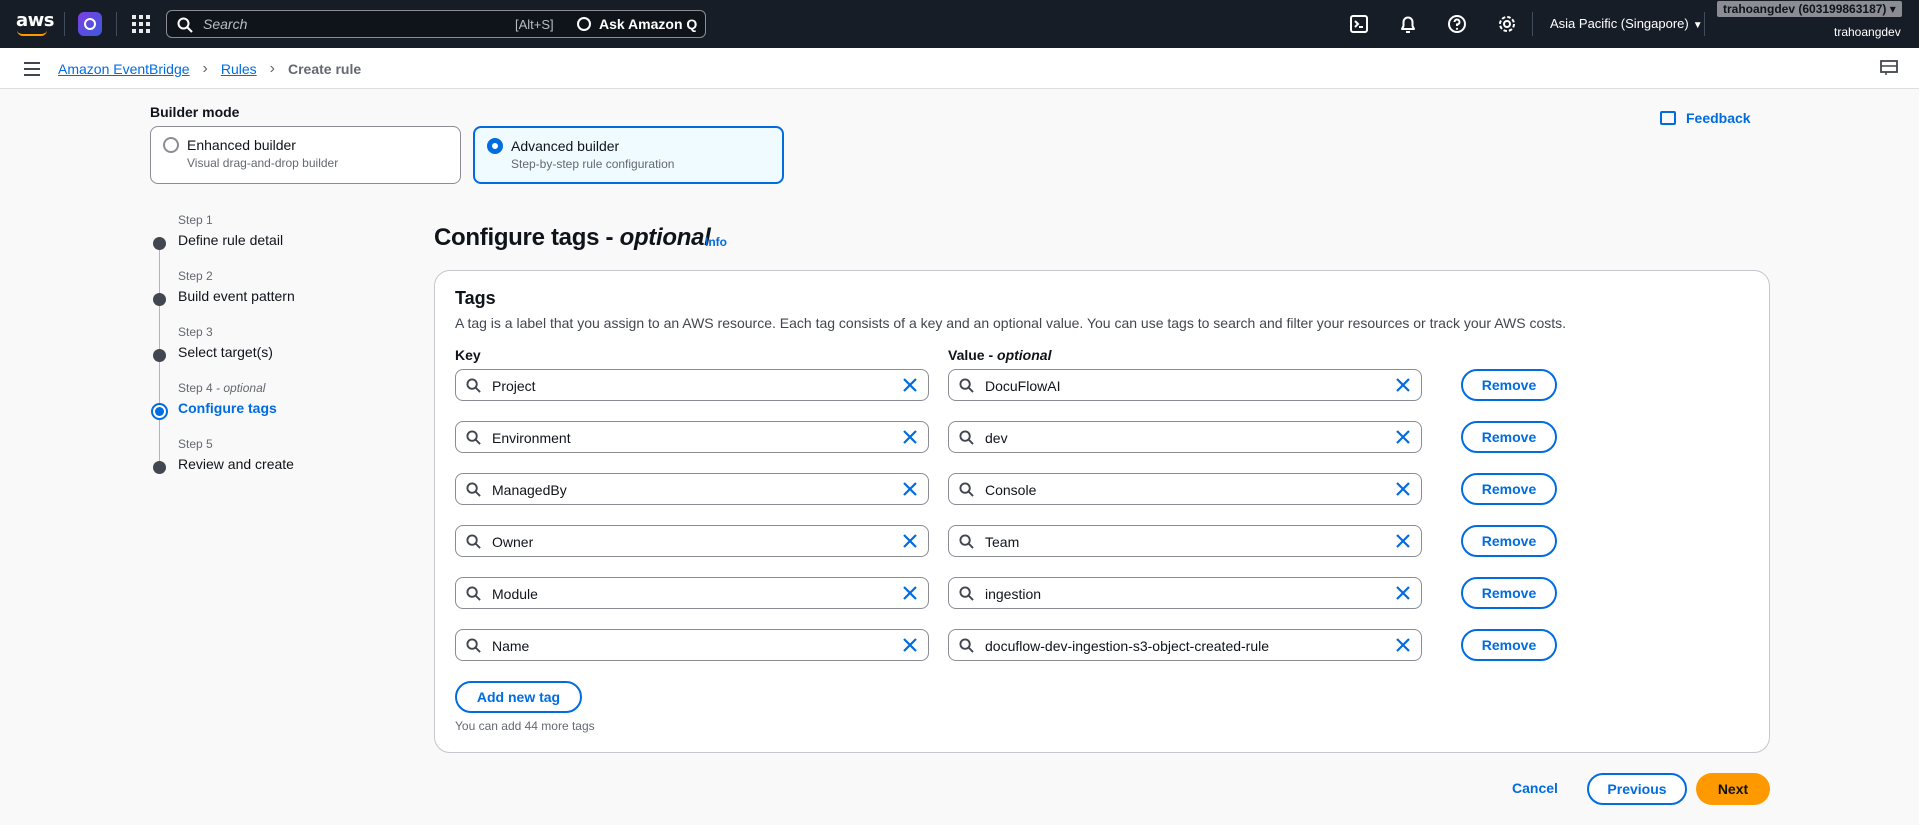 The image size is (1919, 825). I want to click on radio-unselected-icon, so click(171, 145).